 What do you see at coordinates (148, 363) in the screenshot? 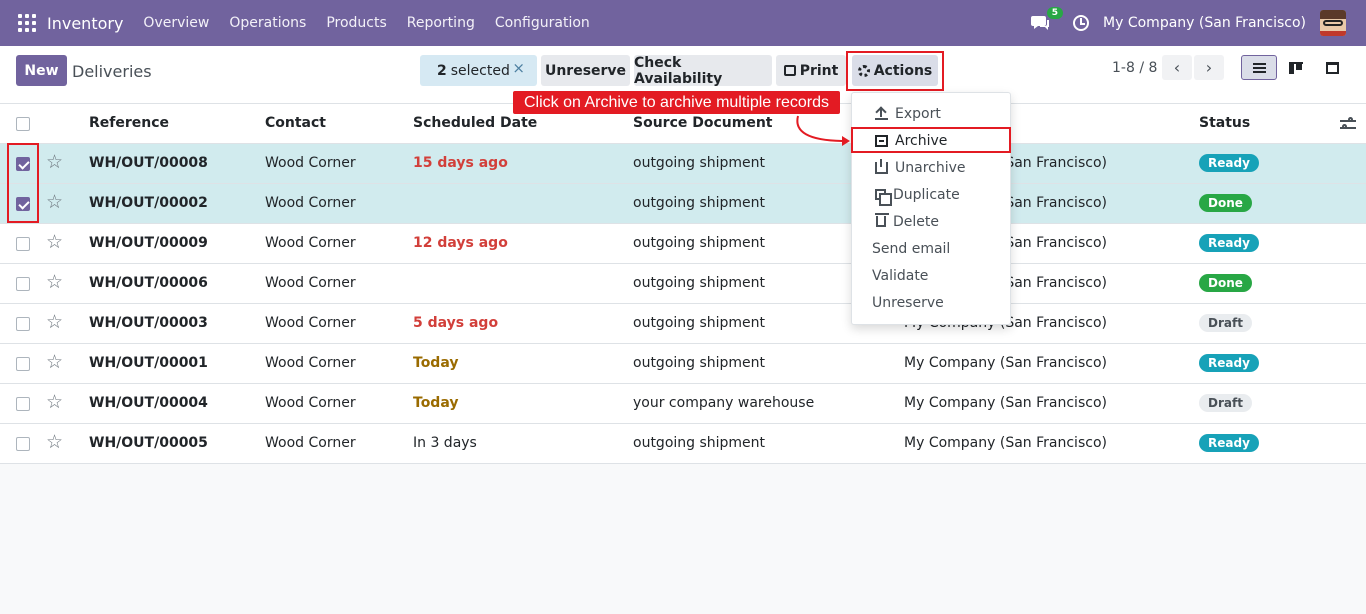
I see `cell-reference: WH/OUT/00001` at bounding box center [148, 363].